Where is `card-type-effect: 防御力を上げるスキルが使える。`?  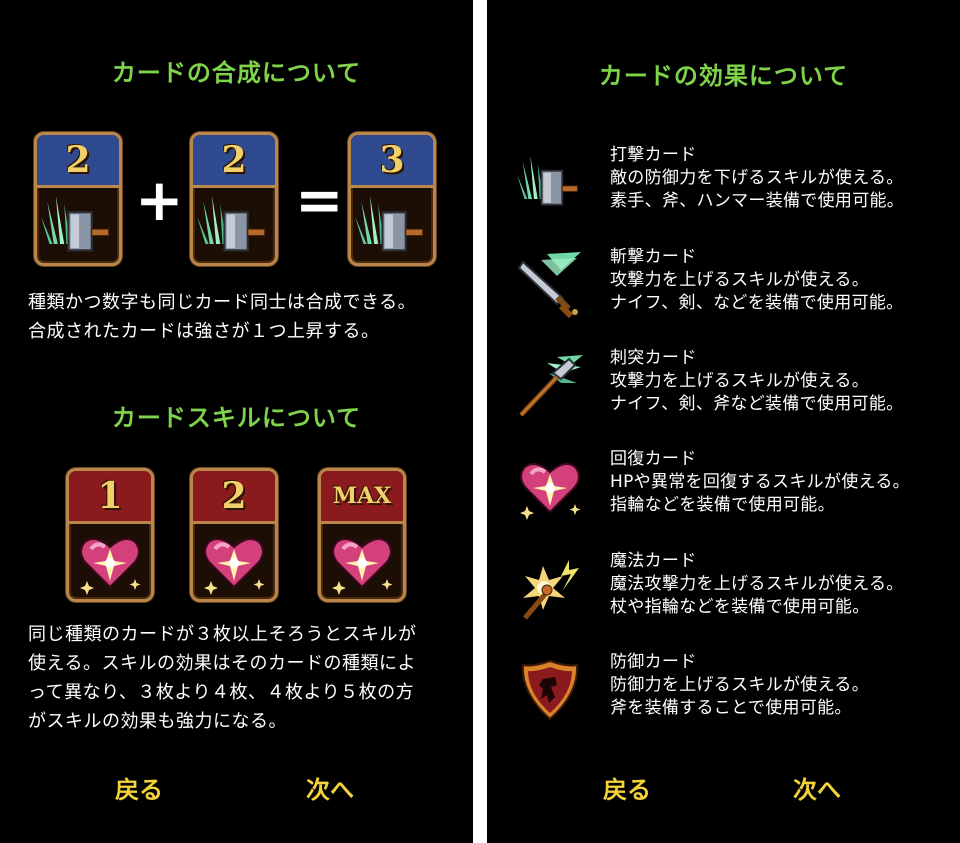 card-type-effect: 防御力を上げるスキルが使える。 is located at coordinates (739, 685).